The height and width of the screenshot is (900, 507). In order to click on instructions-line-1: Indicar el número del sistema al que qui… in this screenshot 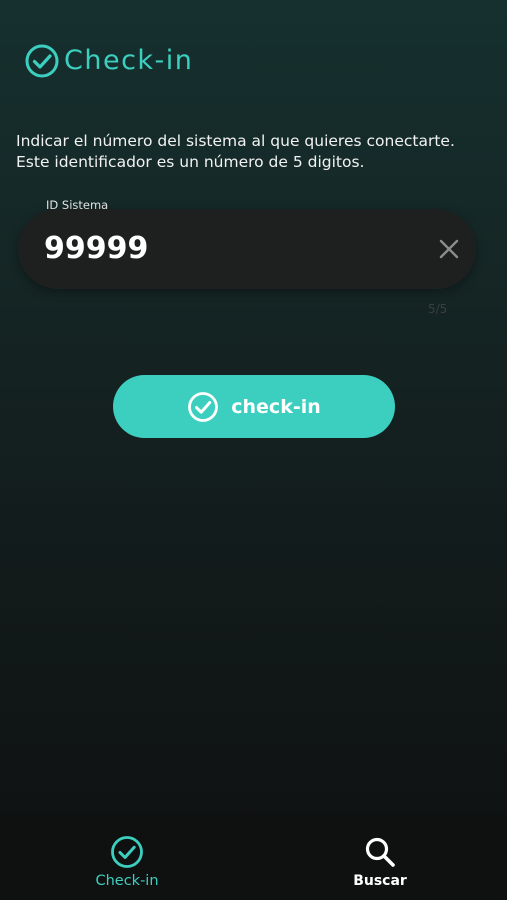, I will do `click(235, 141)`.